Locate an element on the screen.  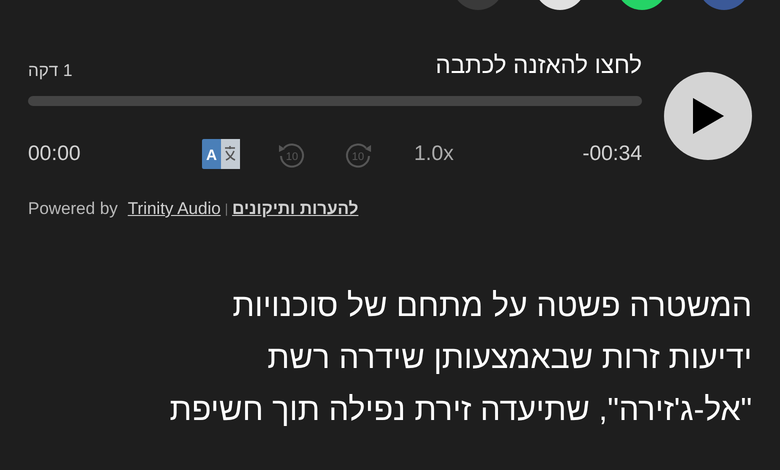
duration-label: 1 דקה is located at coordinates (50, 71).